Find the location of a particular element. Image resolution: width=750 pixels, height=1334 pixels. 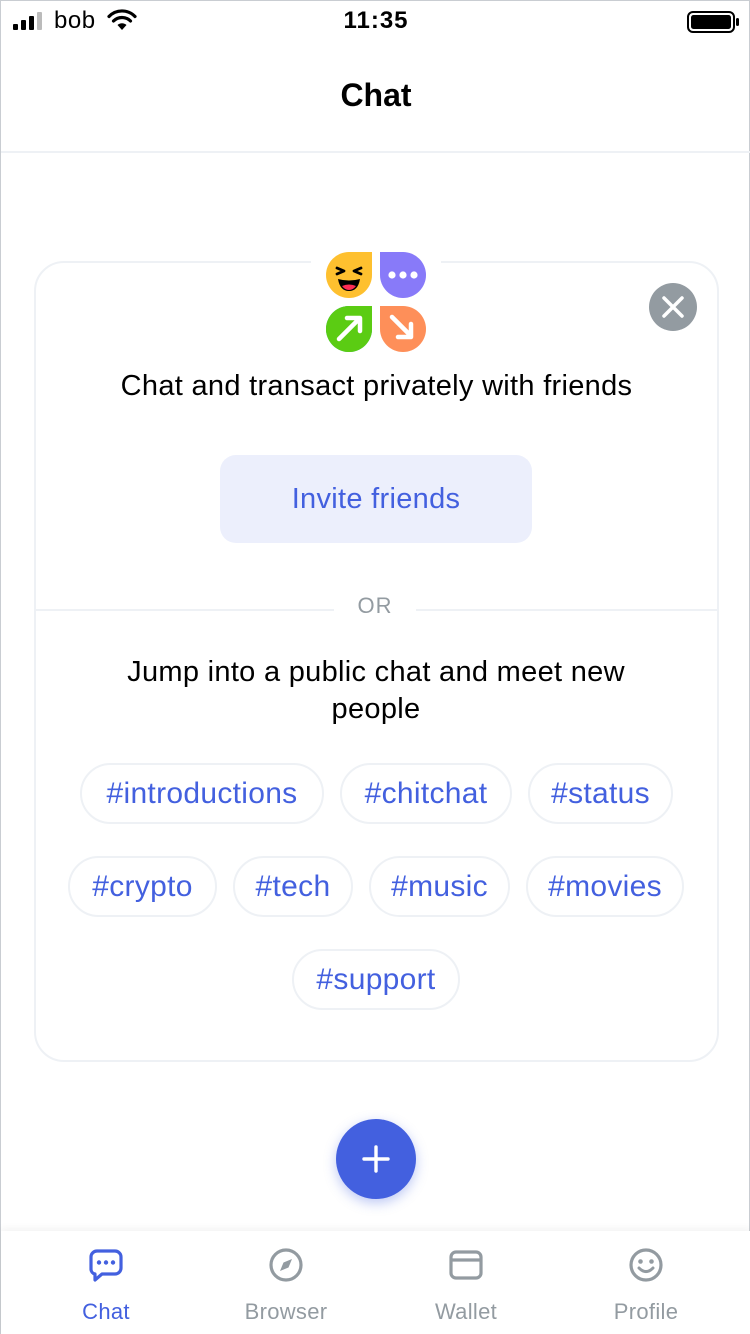

divider-right is located at coordinates (566, 610).